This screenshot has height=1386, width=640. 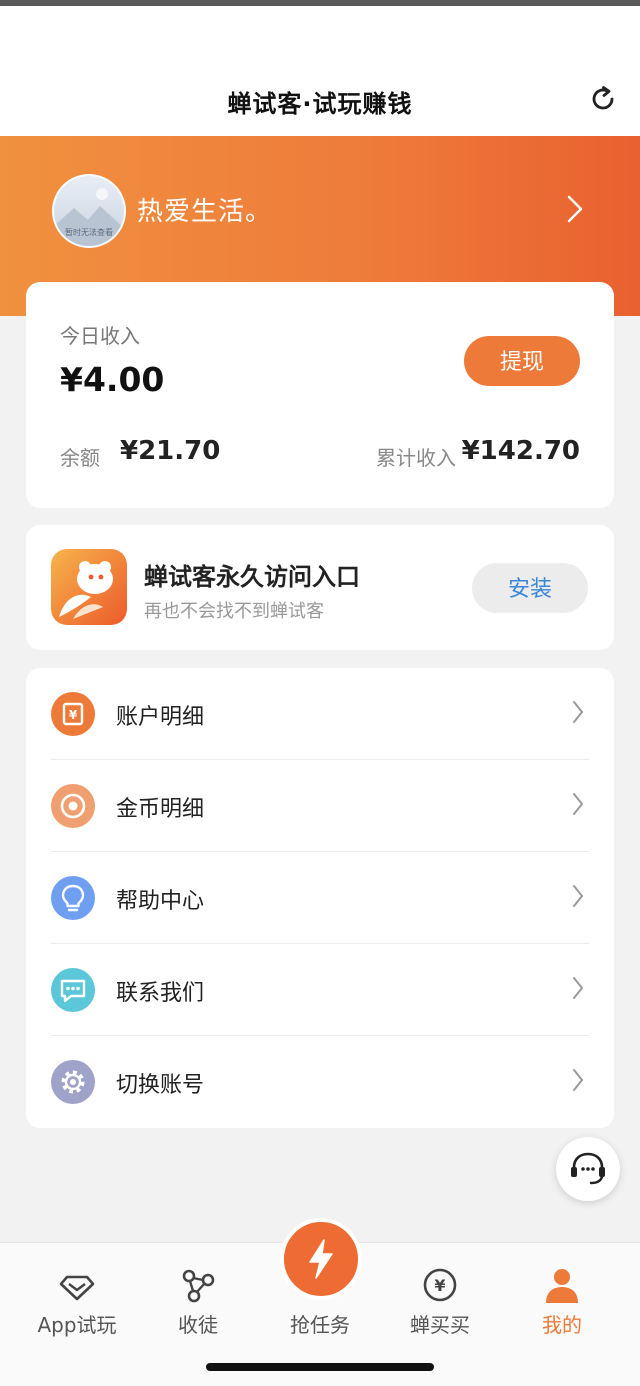 I want to click on menu-item-account-details: ¥ 账户明细, so click(x=320, y=714).